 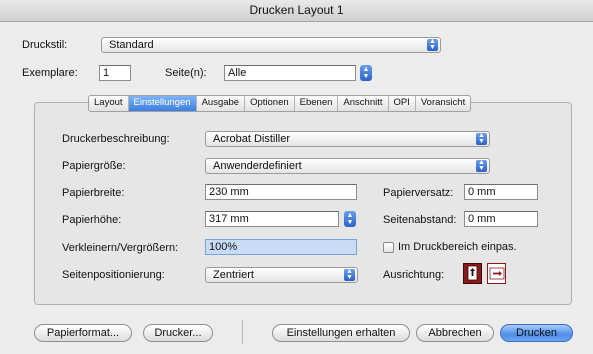 What do you see at coordinates (233, 275) in the screenshot?
I see `seitenpositionierung-value: Zentriert` at bounding box center [233, 275].